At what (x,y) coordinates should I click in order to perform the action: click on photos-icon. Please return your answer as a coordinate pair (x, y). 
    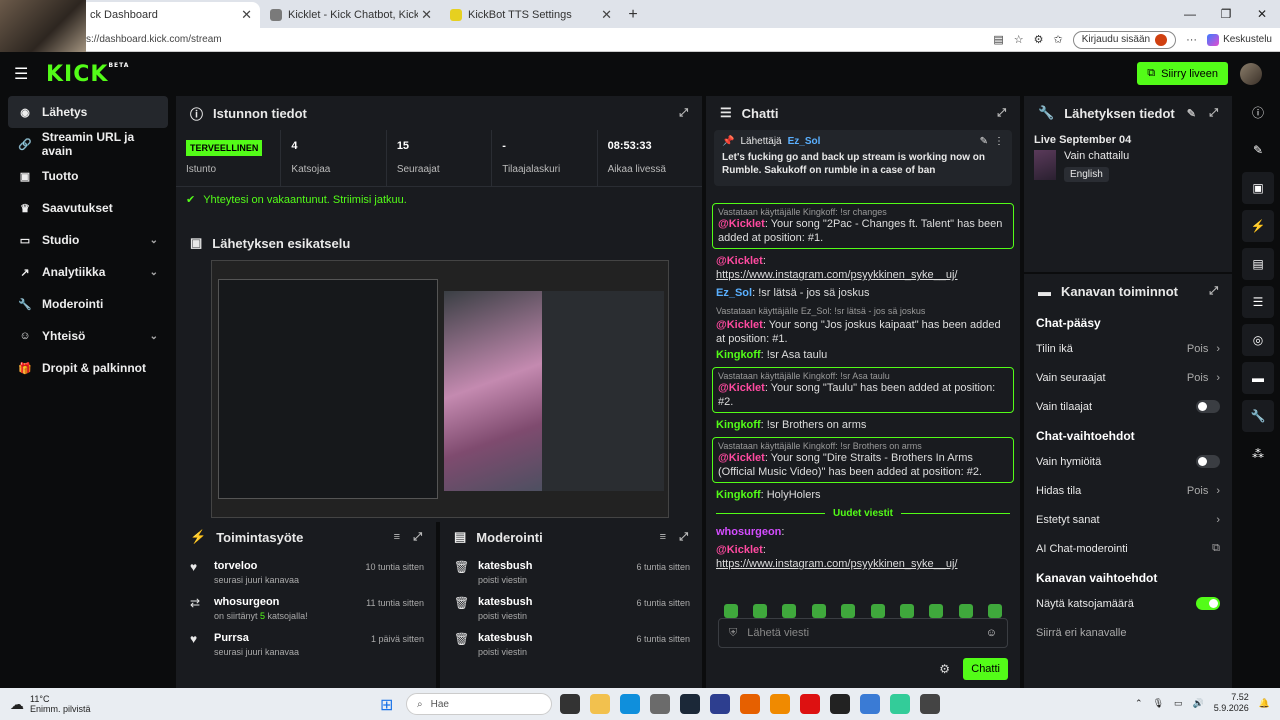
    Looking at the image, I should click on (870, 704).